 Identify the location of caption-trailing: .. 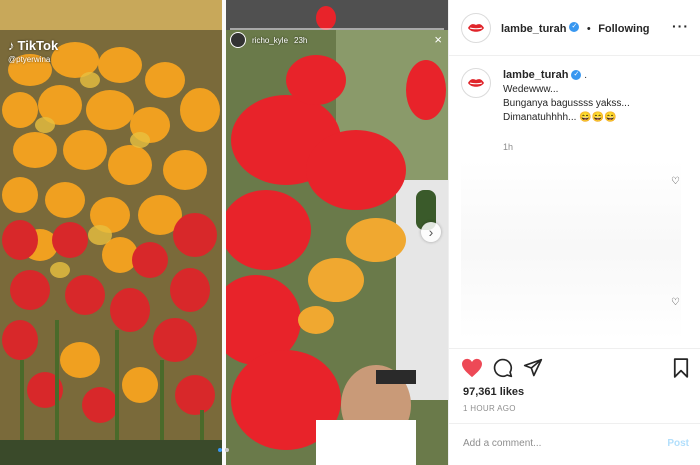
(585, 75).